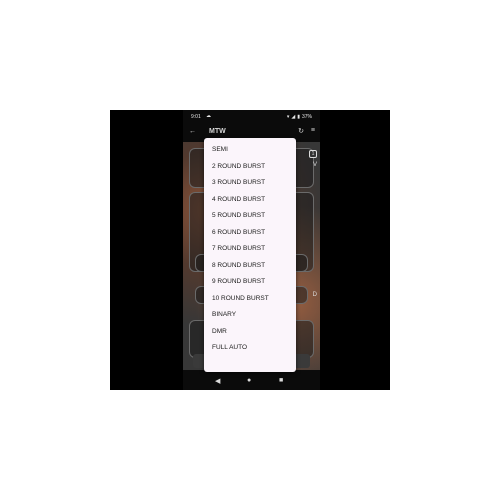  What do you see at coordinates (313, 154) in the screenshot?
I see `count-badge: 1` at bounding box center [313, 154].